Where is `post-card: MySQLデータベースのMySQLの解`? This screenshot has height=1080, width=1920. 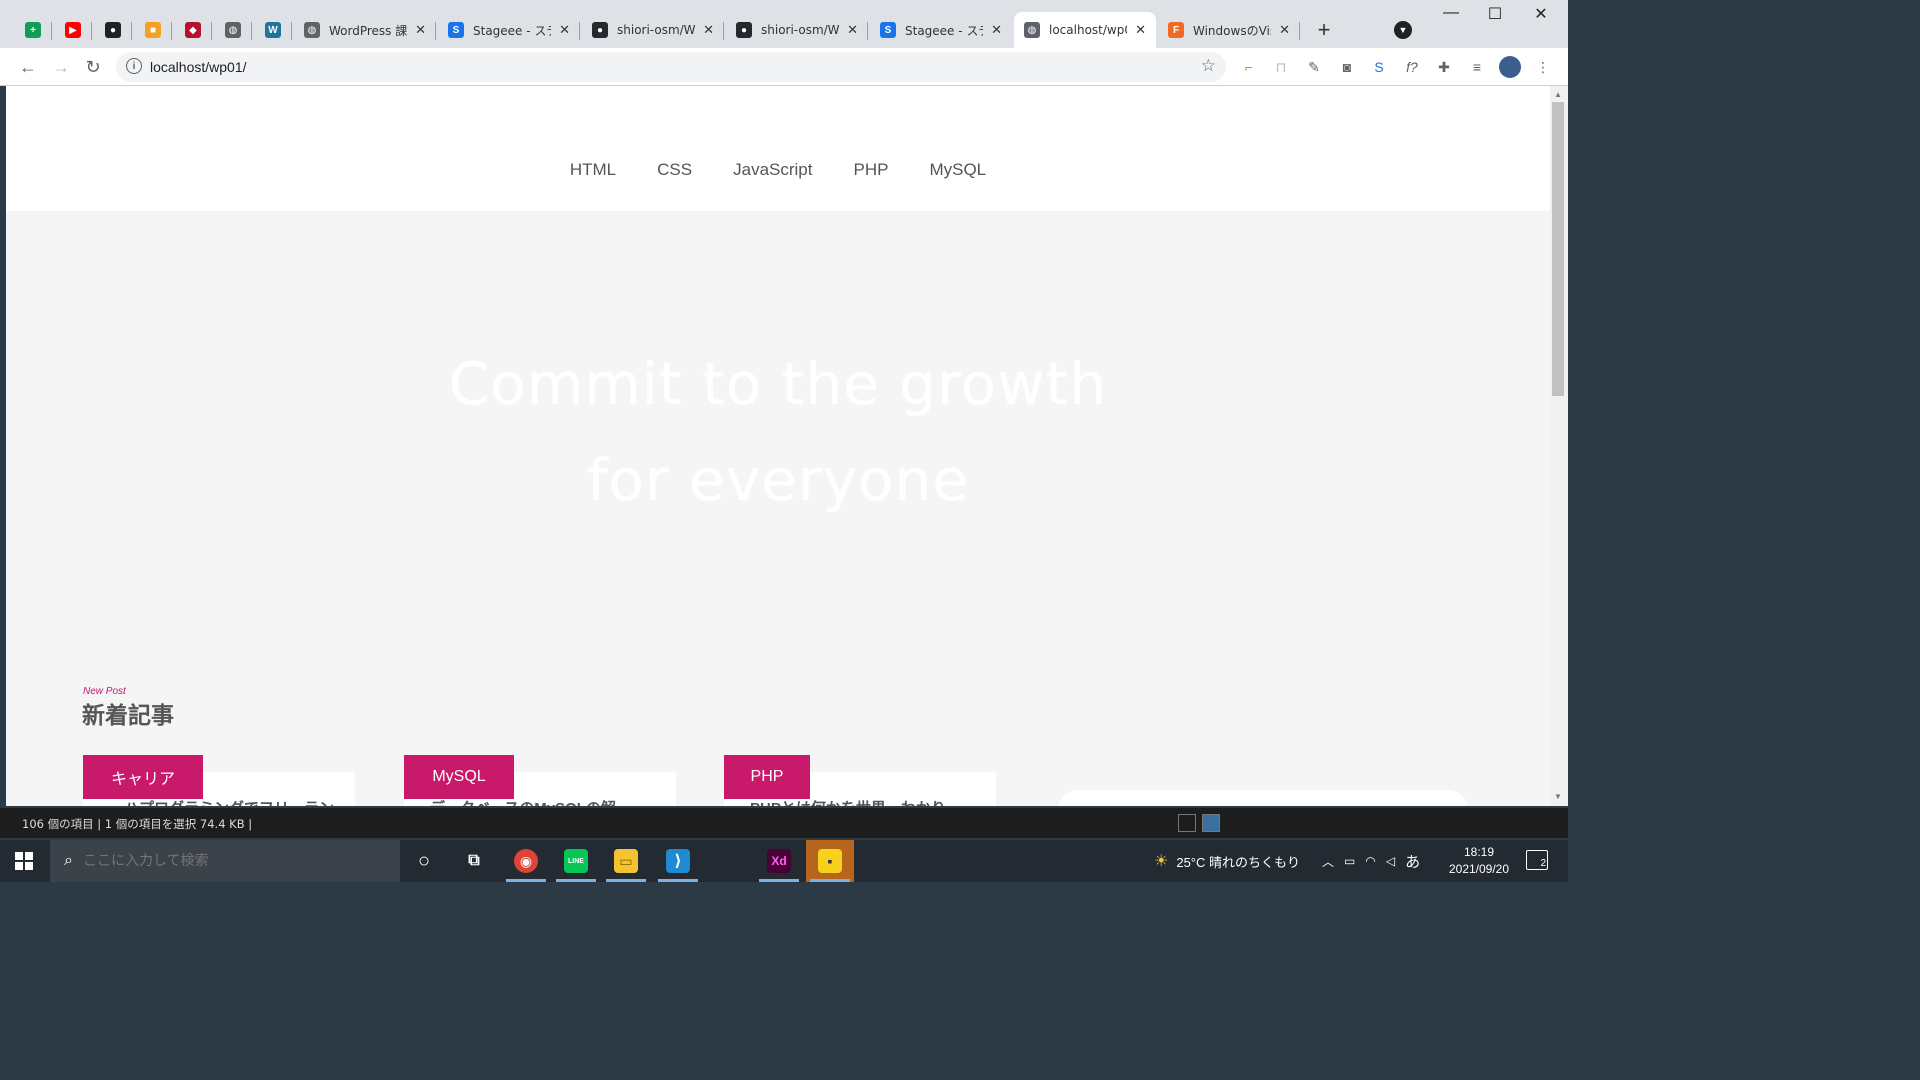
post-card: MySQLデータベースのMySQLの解 is located at coordinates (540, 780).